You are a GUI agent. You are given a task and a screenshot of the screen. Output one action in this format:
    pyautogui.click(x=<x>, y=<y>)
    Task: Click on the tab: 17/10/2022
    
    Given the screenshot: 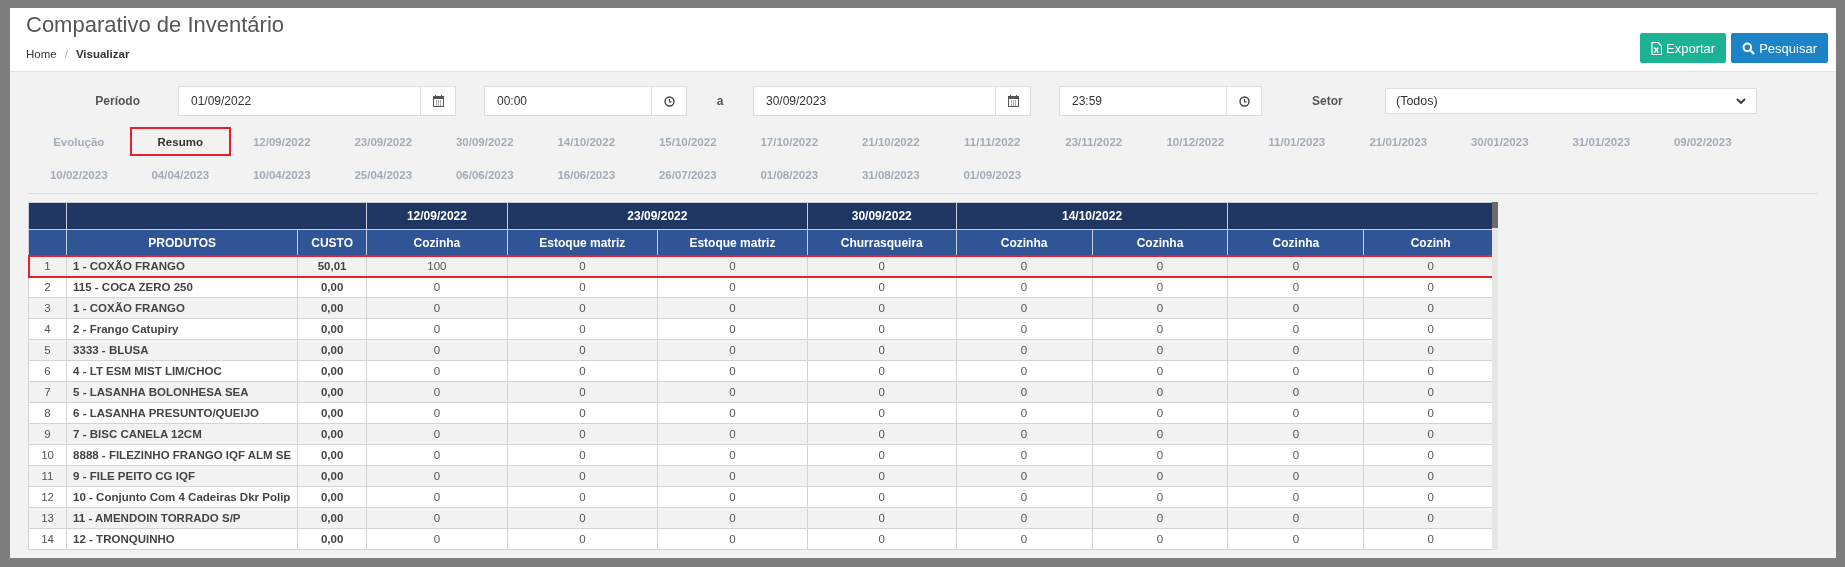 What is the action you would take?
    pyautogui.click(x=789, y=141)
    